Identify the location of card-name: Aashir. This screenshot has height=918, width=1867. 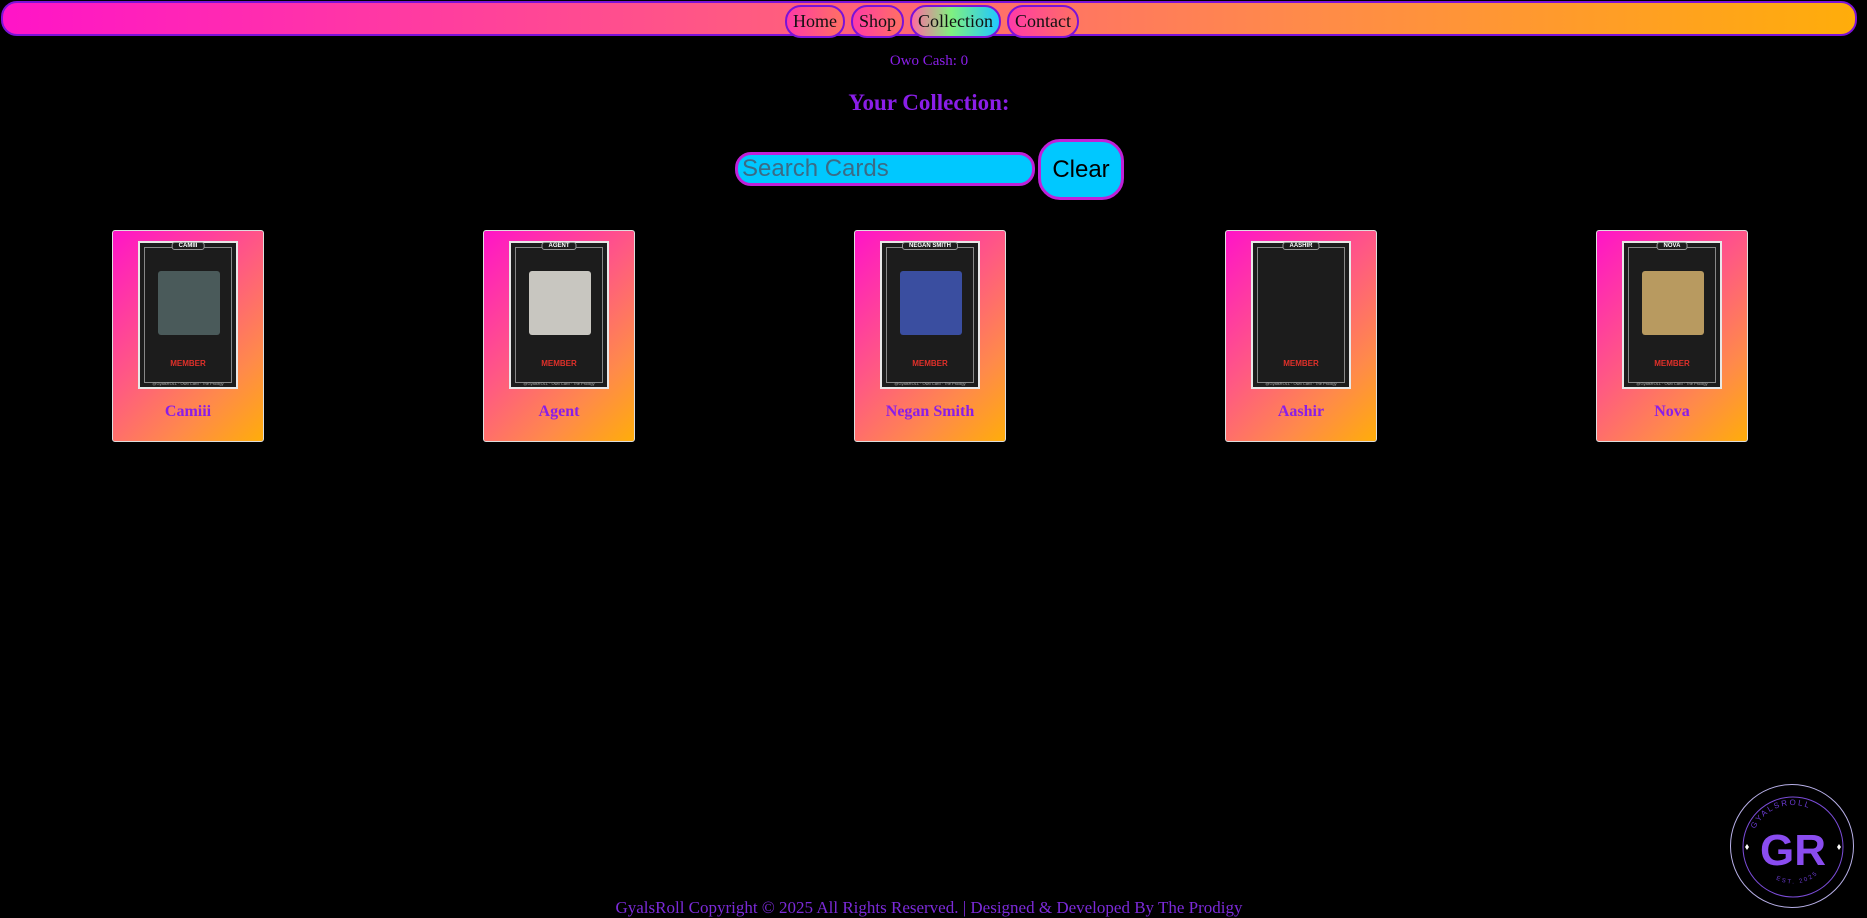
(1301, 411).